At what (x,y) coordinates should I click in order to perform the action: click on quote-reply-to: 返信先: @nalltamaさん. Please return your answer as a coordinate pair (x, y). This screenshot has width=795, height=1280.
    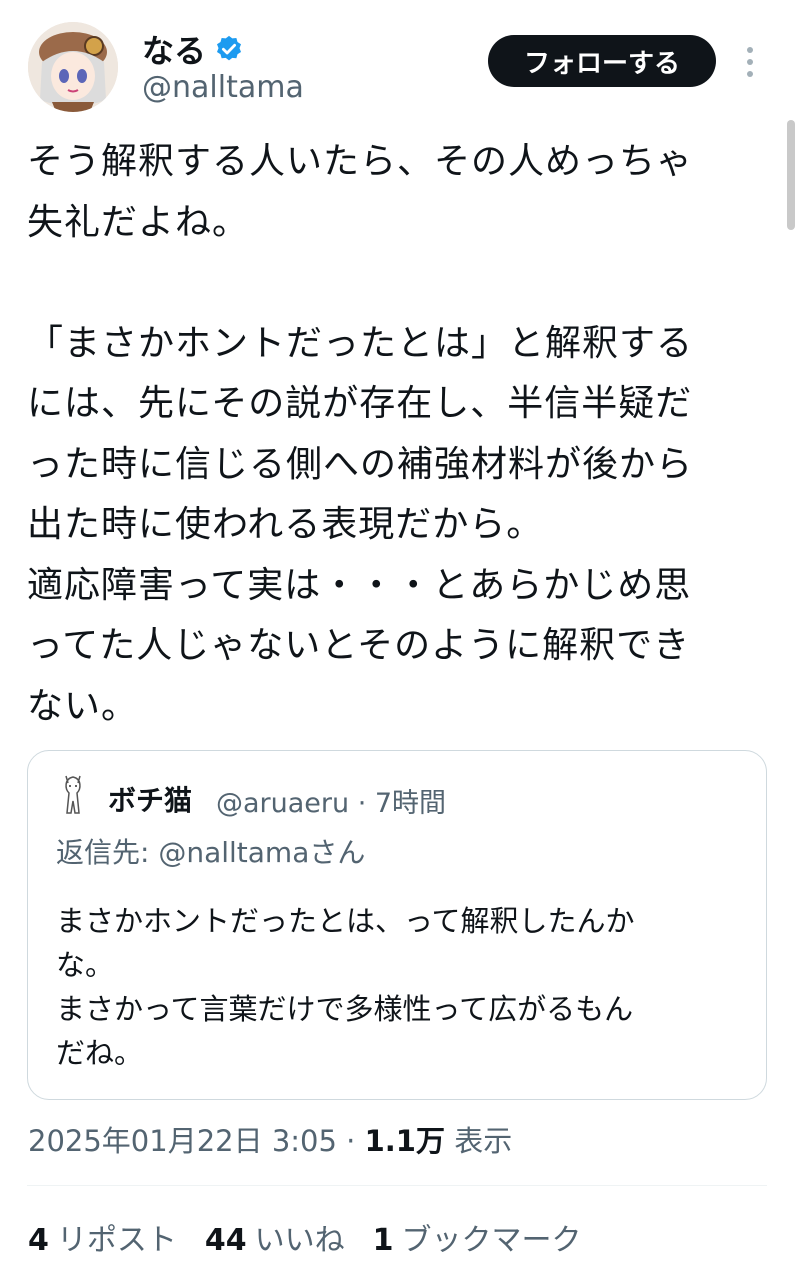
    Looking at the image, I should click on (210, 851).